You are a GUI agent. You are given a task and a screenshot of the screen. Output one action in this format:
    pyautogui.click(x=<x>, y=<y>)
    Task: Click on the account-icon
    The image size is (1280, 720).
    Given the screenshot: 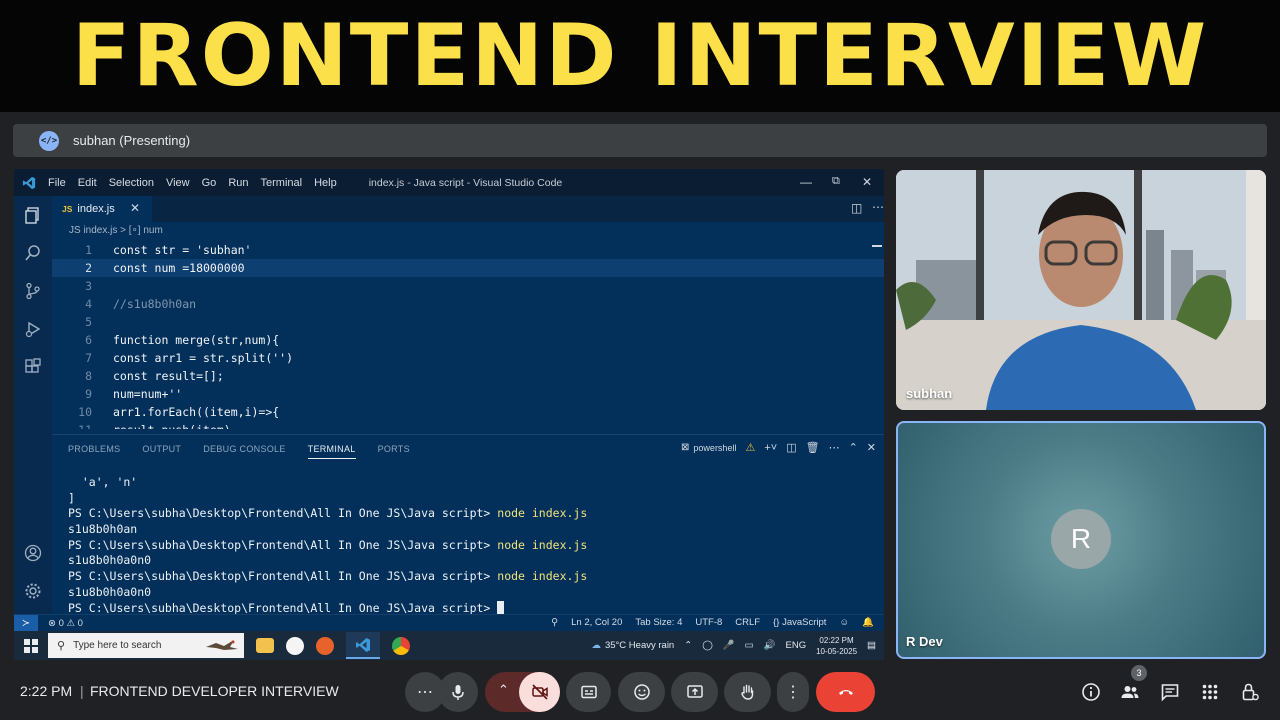 What is the action you would take?
    pyautogui.click(x=33, y=553)
    